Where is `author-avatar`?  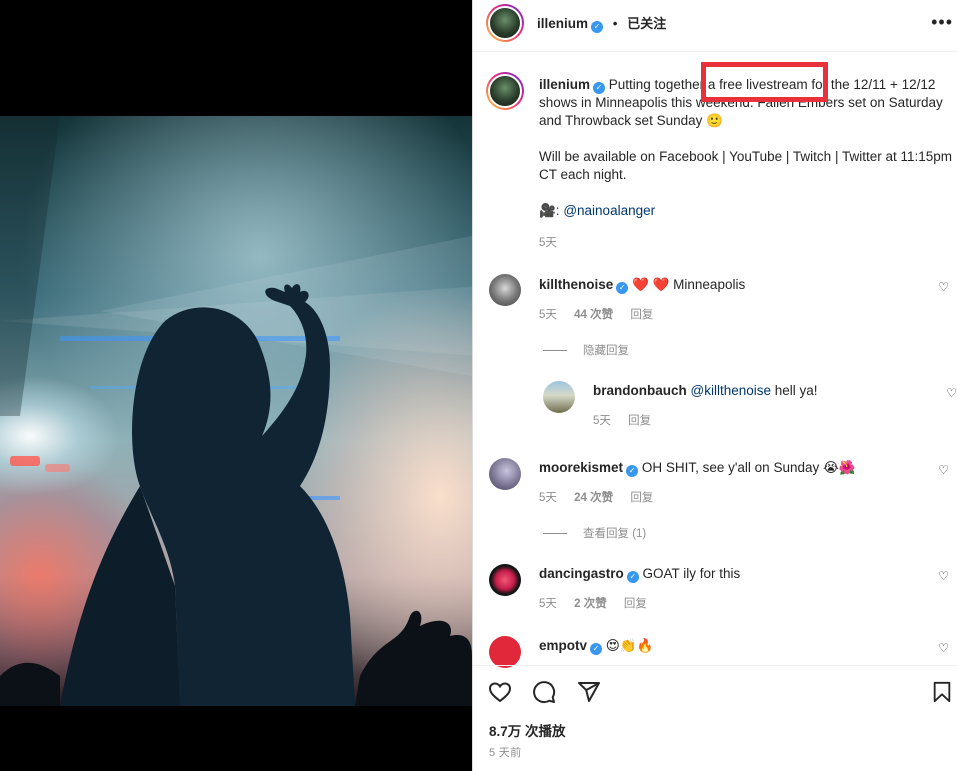 author-avatar is located at coordinates (505, 23).